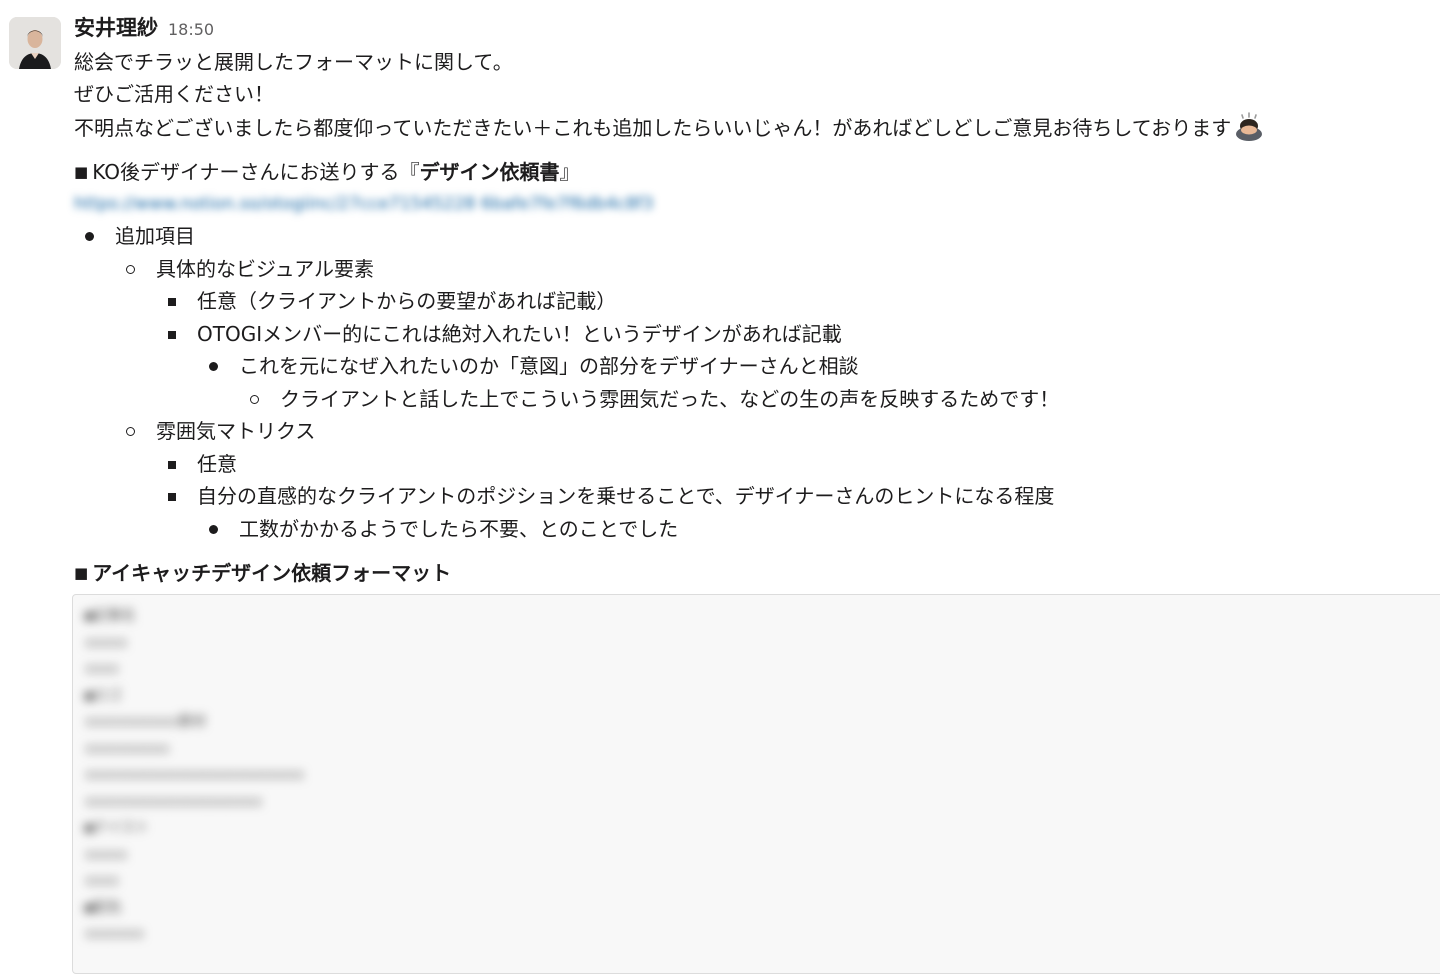 The width and height of the screenshot is (1440, 974). I want to click on avatar-photo, so click(35, 43).